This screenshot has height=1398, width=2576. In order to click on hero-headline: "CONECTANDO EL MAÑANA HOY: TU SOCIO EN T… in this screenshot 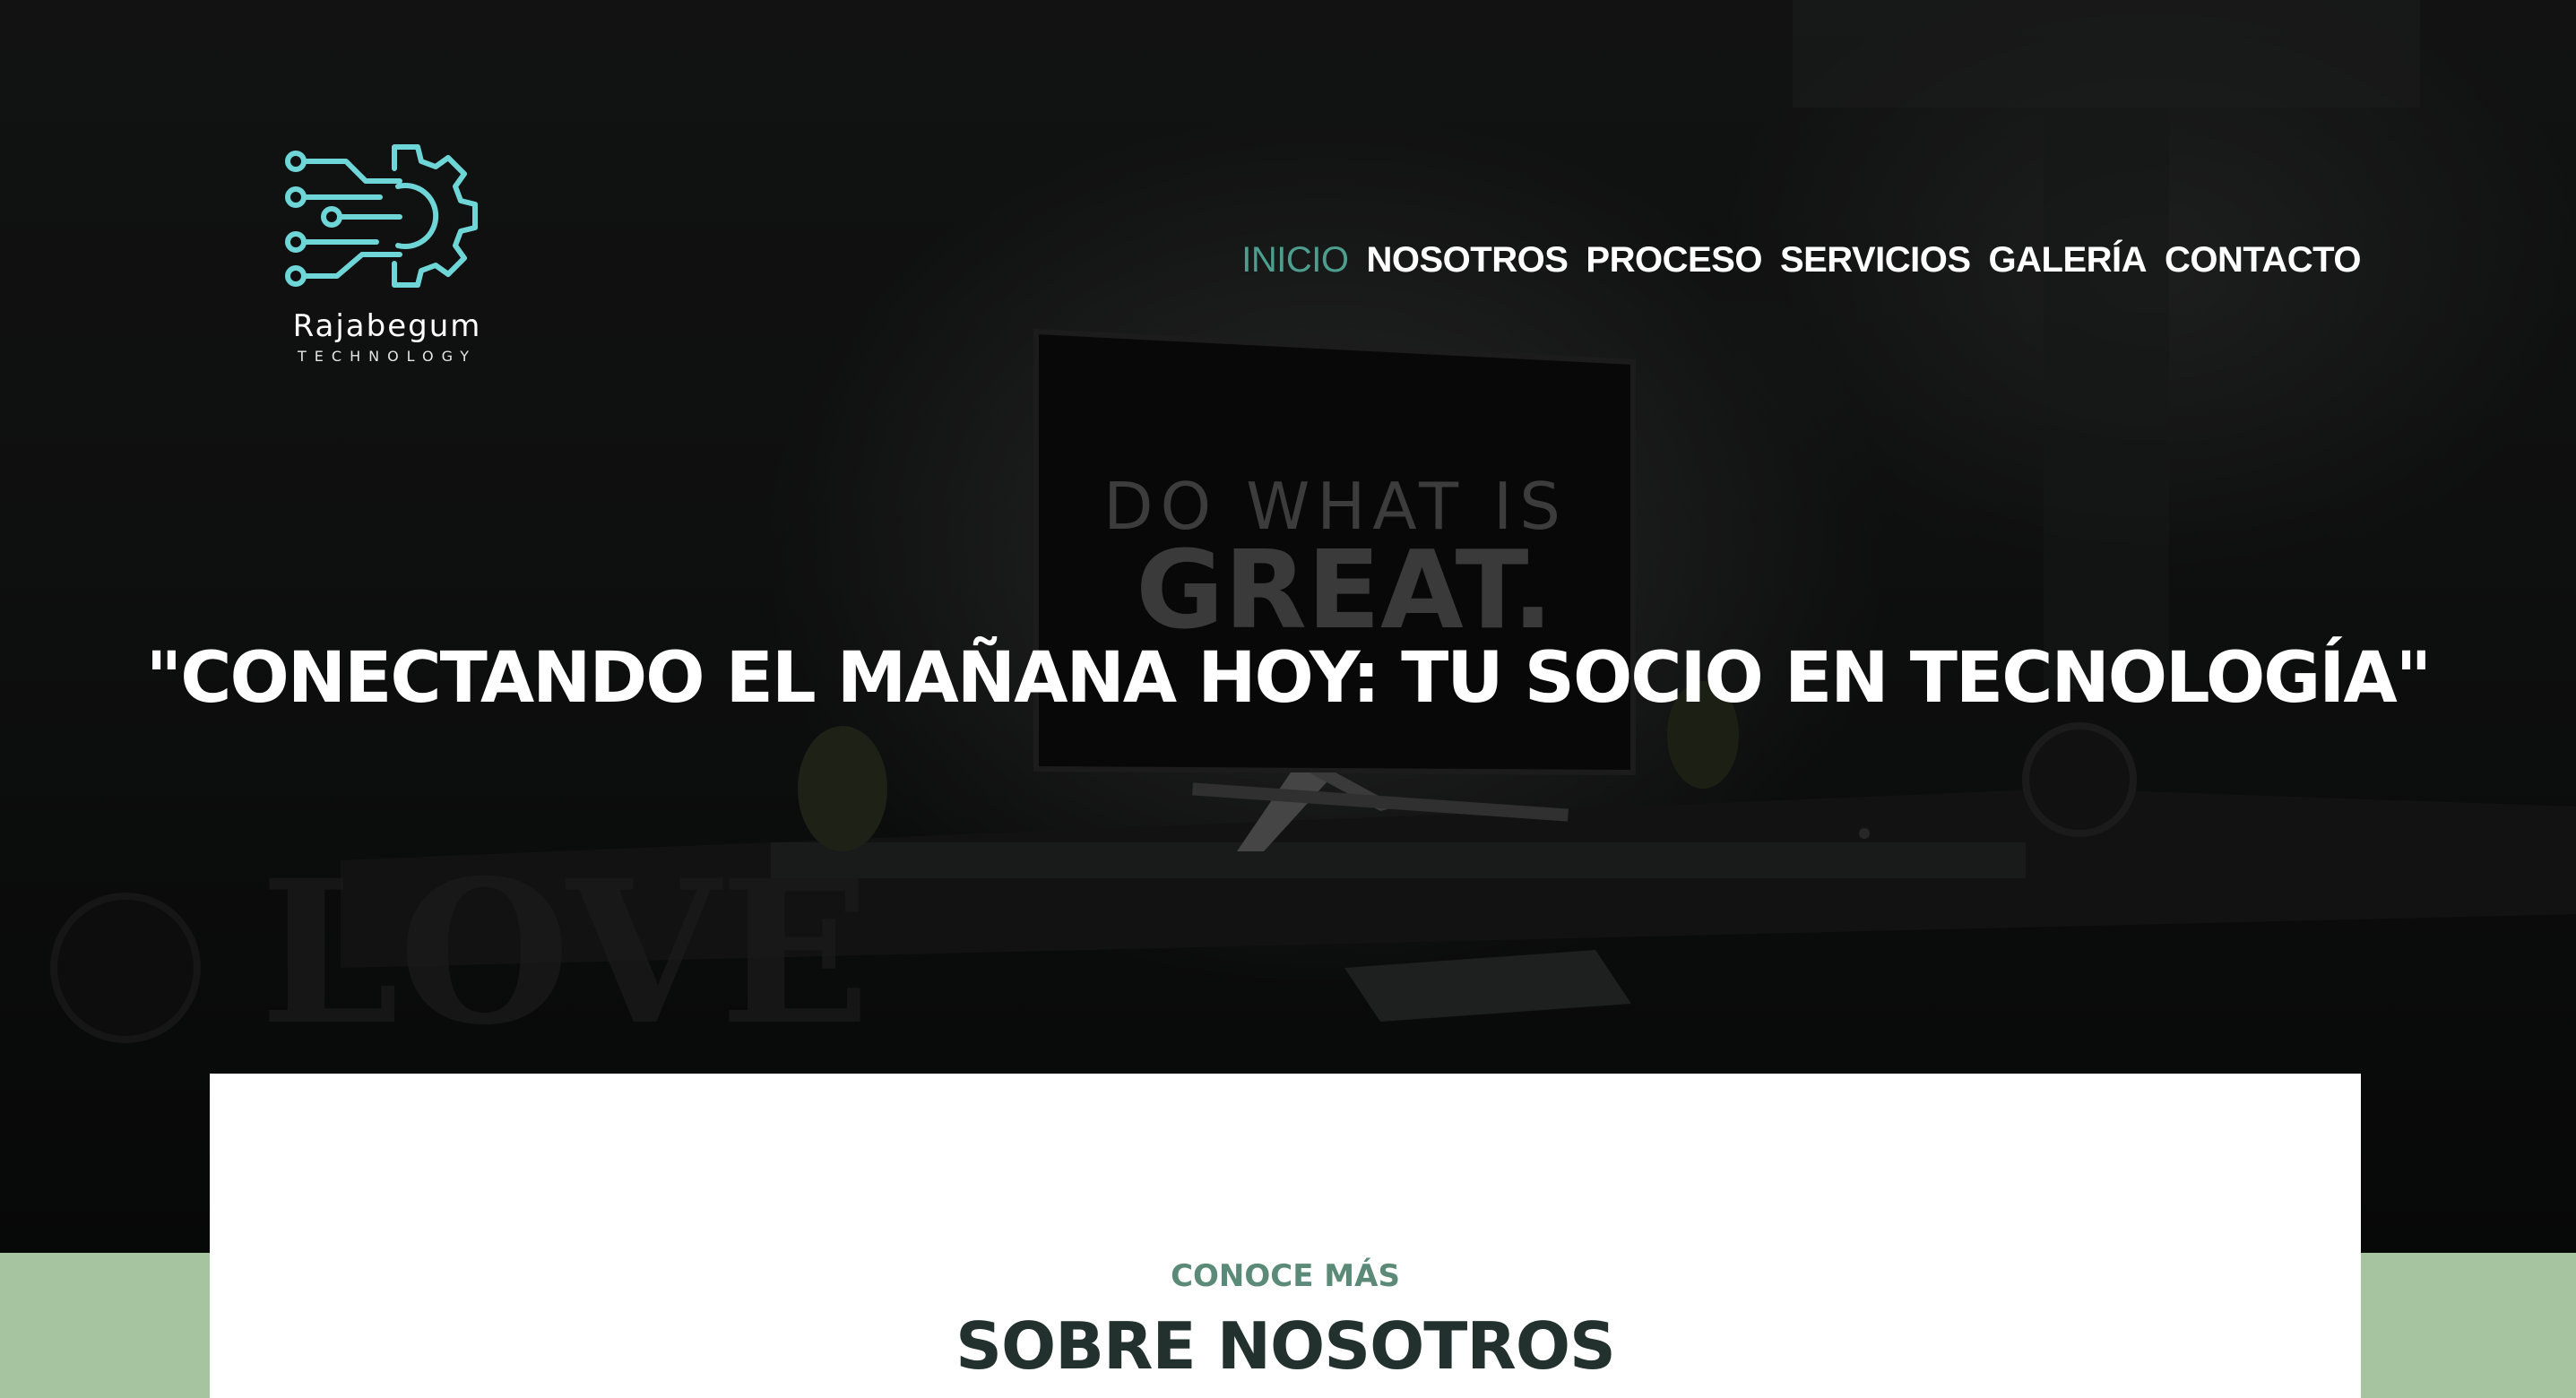, I will do `click(1289, 678)`.